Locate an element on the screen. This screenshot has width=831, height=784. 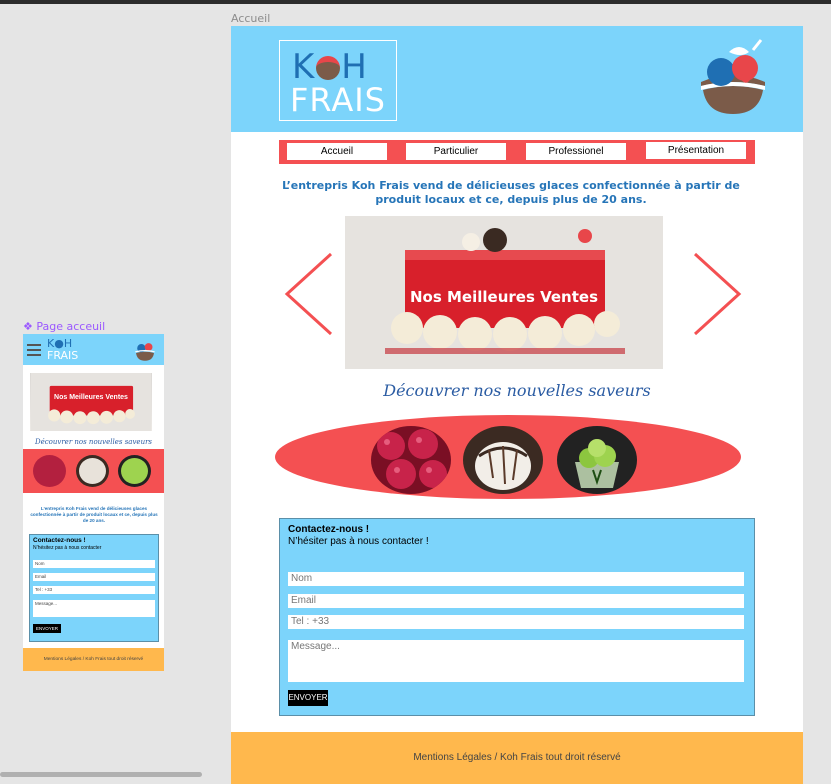
horizontal-scrollbar is located at coordinates (101, 774).